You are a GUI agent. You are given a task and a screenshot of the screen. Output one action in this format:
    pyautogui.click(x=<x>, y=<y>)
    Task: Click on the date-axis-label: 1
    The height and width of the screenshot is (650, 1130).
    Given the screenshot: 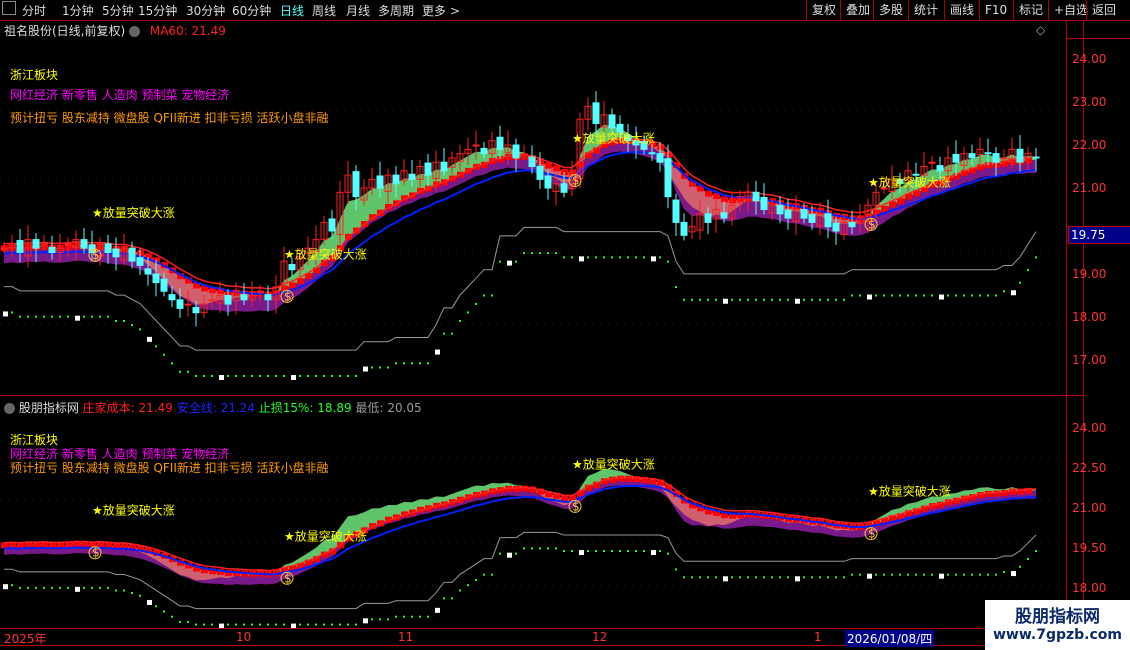 What is the action you would take?
    pyautogui.click(x=818, y=637)
    